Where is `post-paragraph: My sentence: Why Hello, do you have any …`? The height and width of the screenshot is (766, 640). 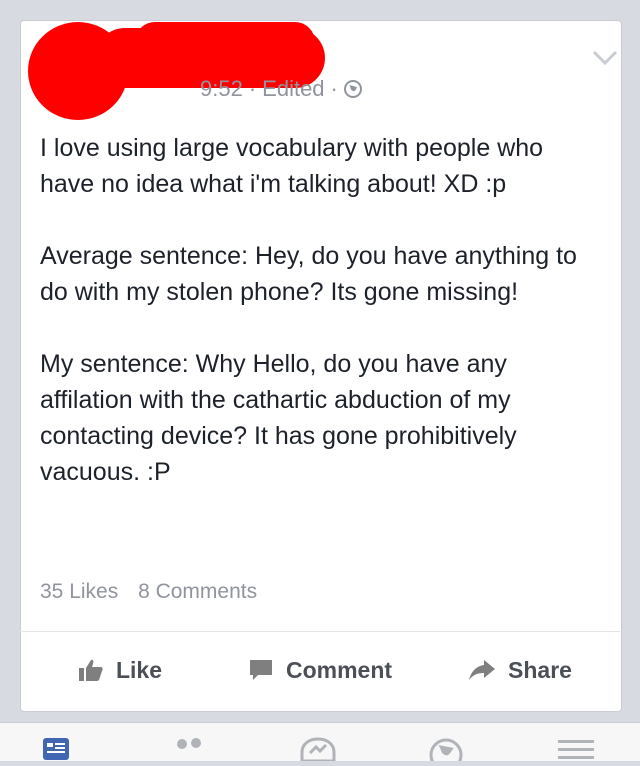
post-paragraph: My sentence: Why Hello, do you have any … is located at coordinates (278, 418).